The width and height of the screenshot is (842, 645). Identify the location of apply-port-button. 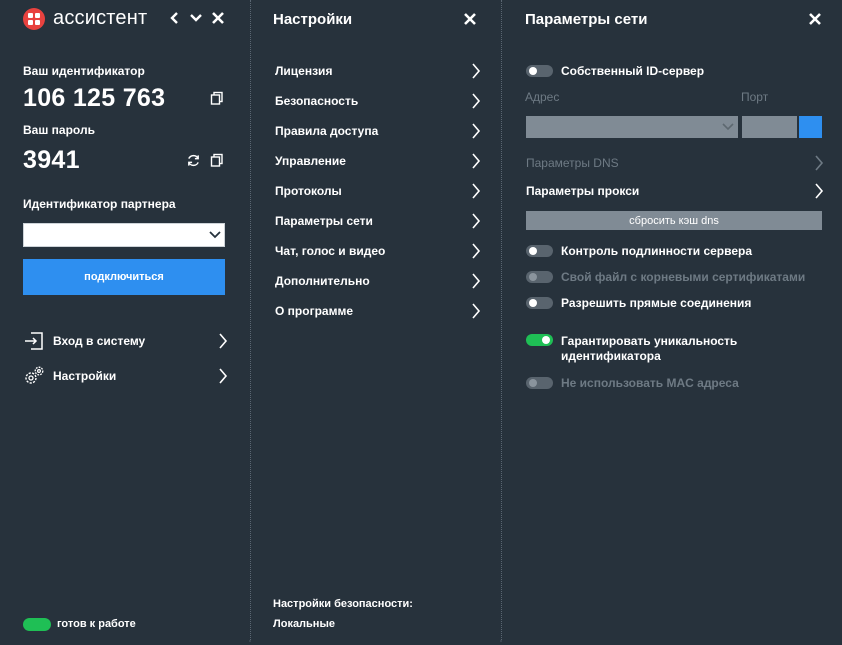
(810, 127).